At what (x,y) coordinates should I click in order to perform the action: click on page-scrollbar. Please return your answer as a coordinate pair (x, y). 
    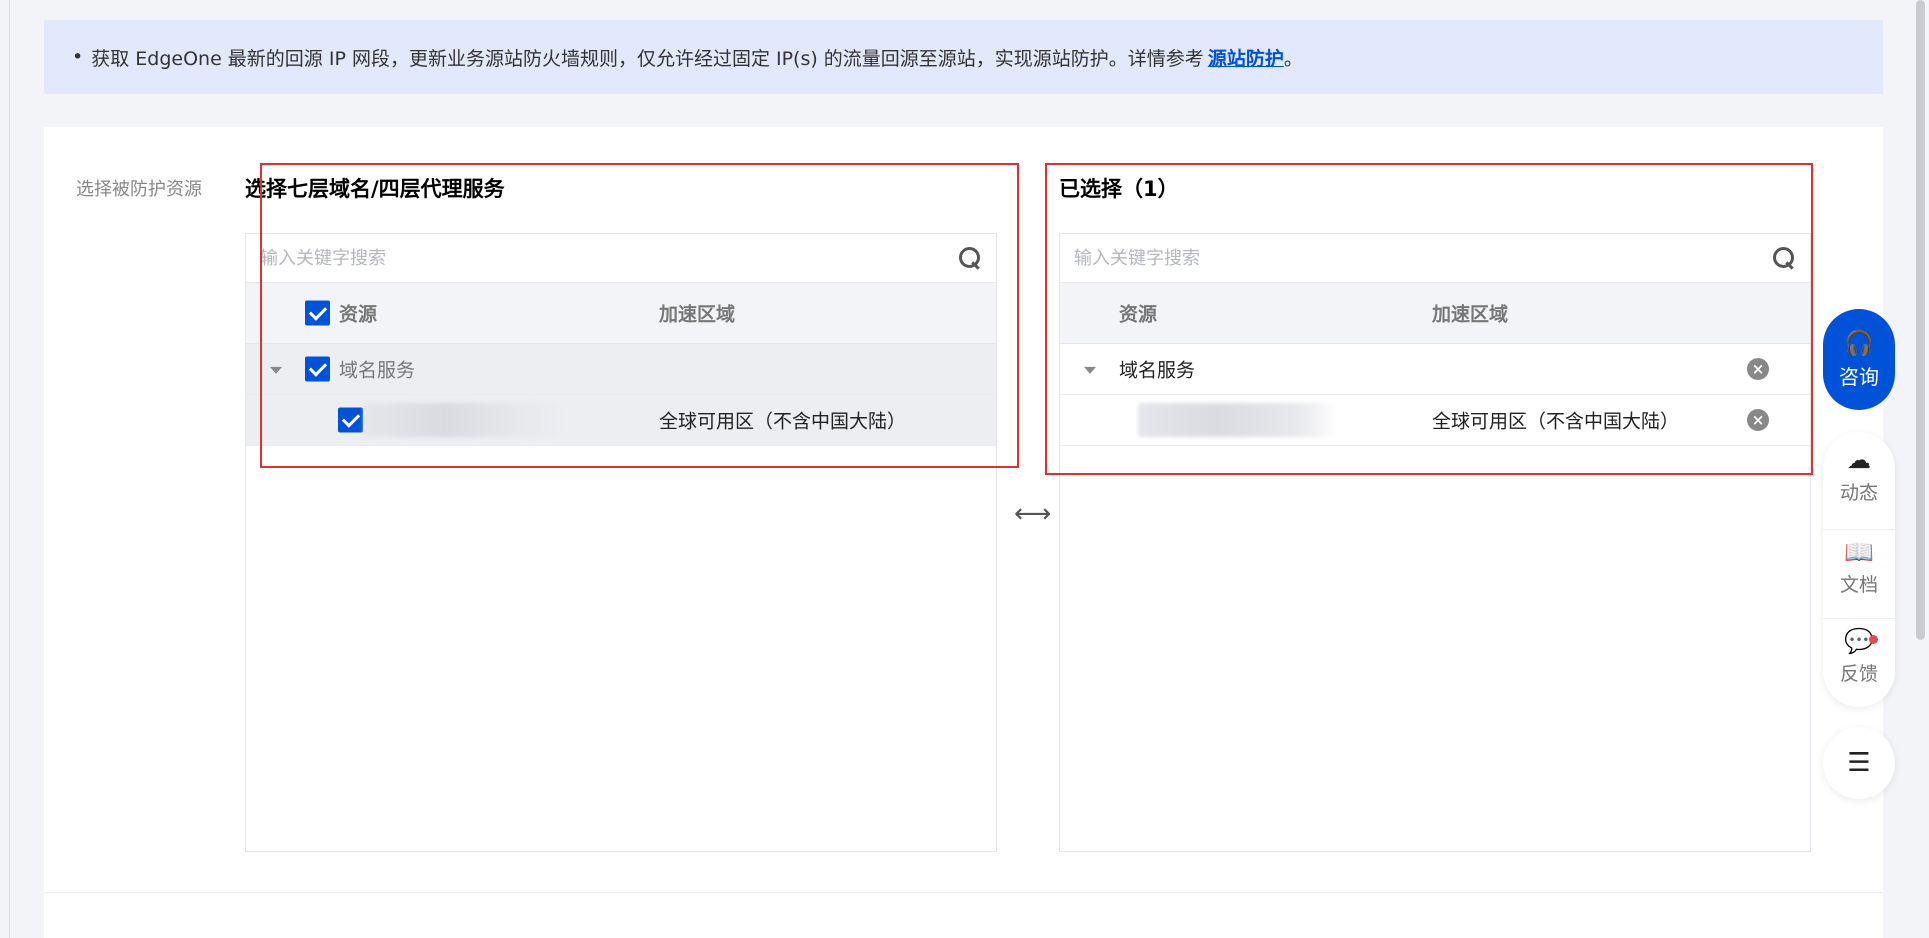
    Looking at the image, I should click on (1920, 320).